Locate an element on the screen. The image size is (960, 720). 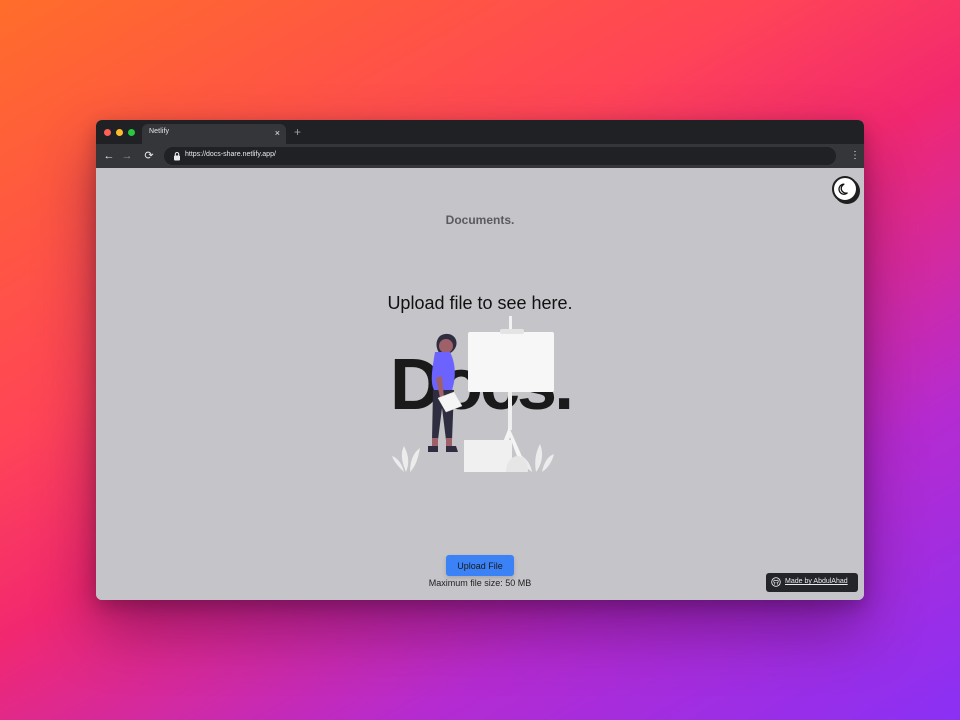
reload-icon: ⟳ is located at coordinates (149, 156).